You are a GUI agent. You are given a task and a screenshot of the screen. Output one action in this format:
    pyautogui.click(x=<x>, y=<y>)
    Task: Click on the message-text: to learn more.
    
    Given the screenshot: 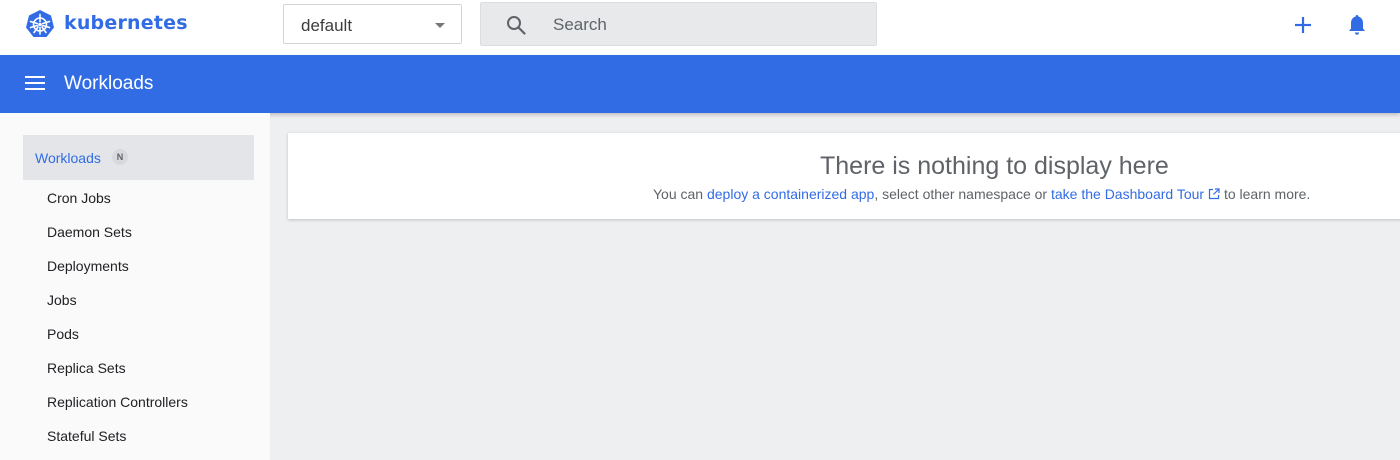 What is the action you would take?
    pyautogui.click(x=1265, y=194)
    